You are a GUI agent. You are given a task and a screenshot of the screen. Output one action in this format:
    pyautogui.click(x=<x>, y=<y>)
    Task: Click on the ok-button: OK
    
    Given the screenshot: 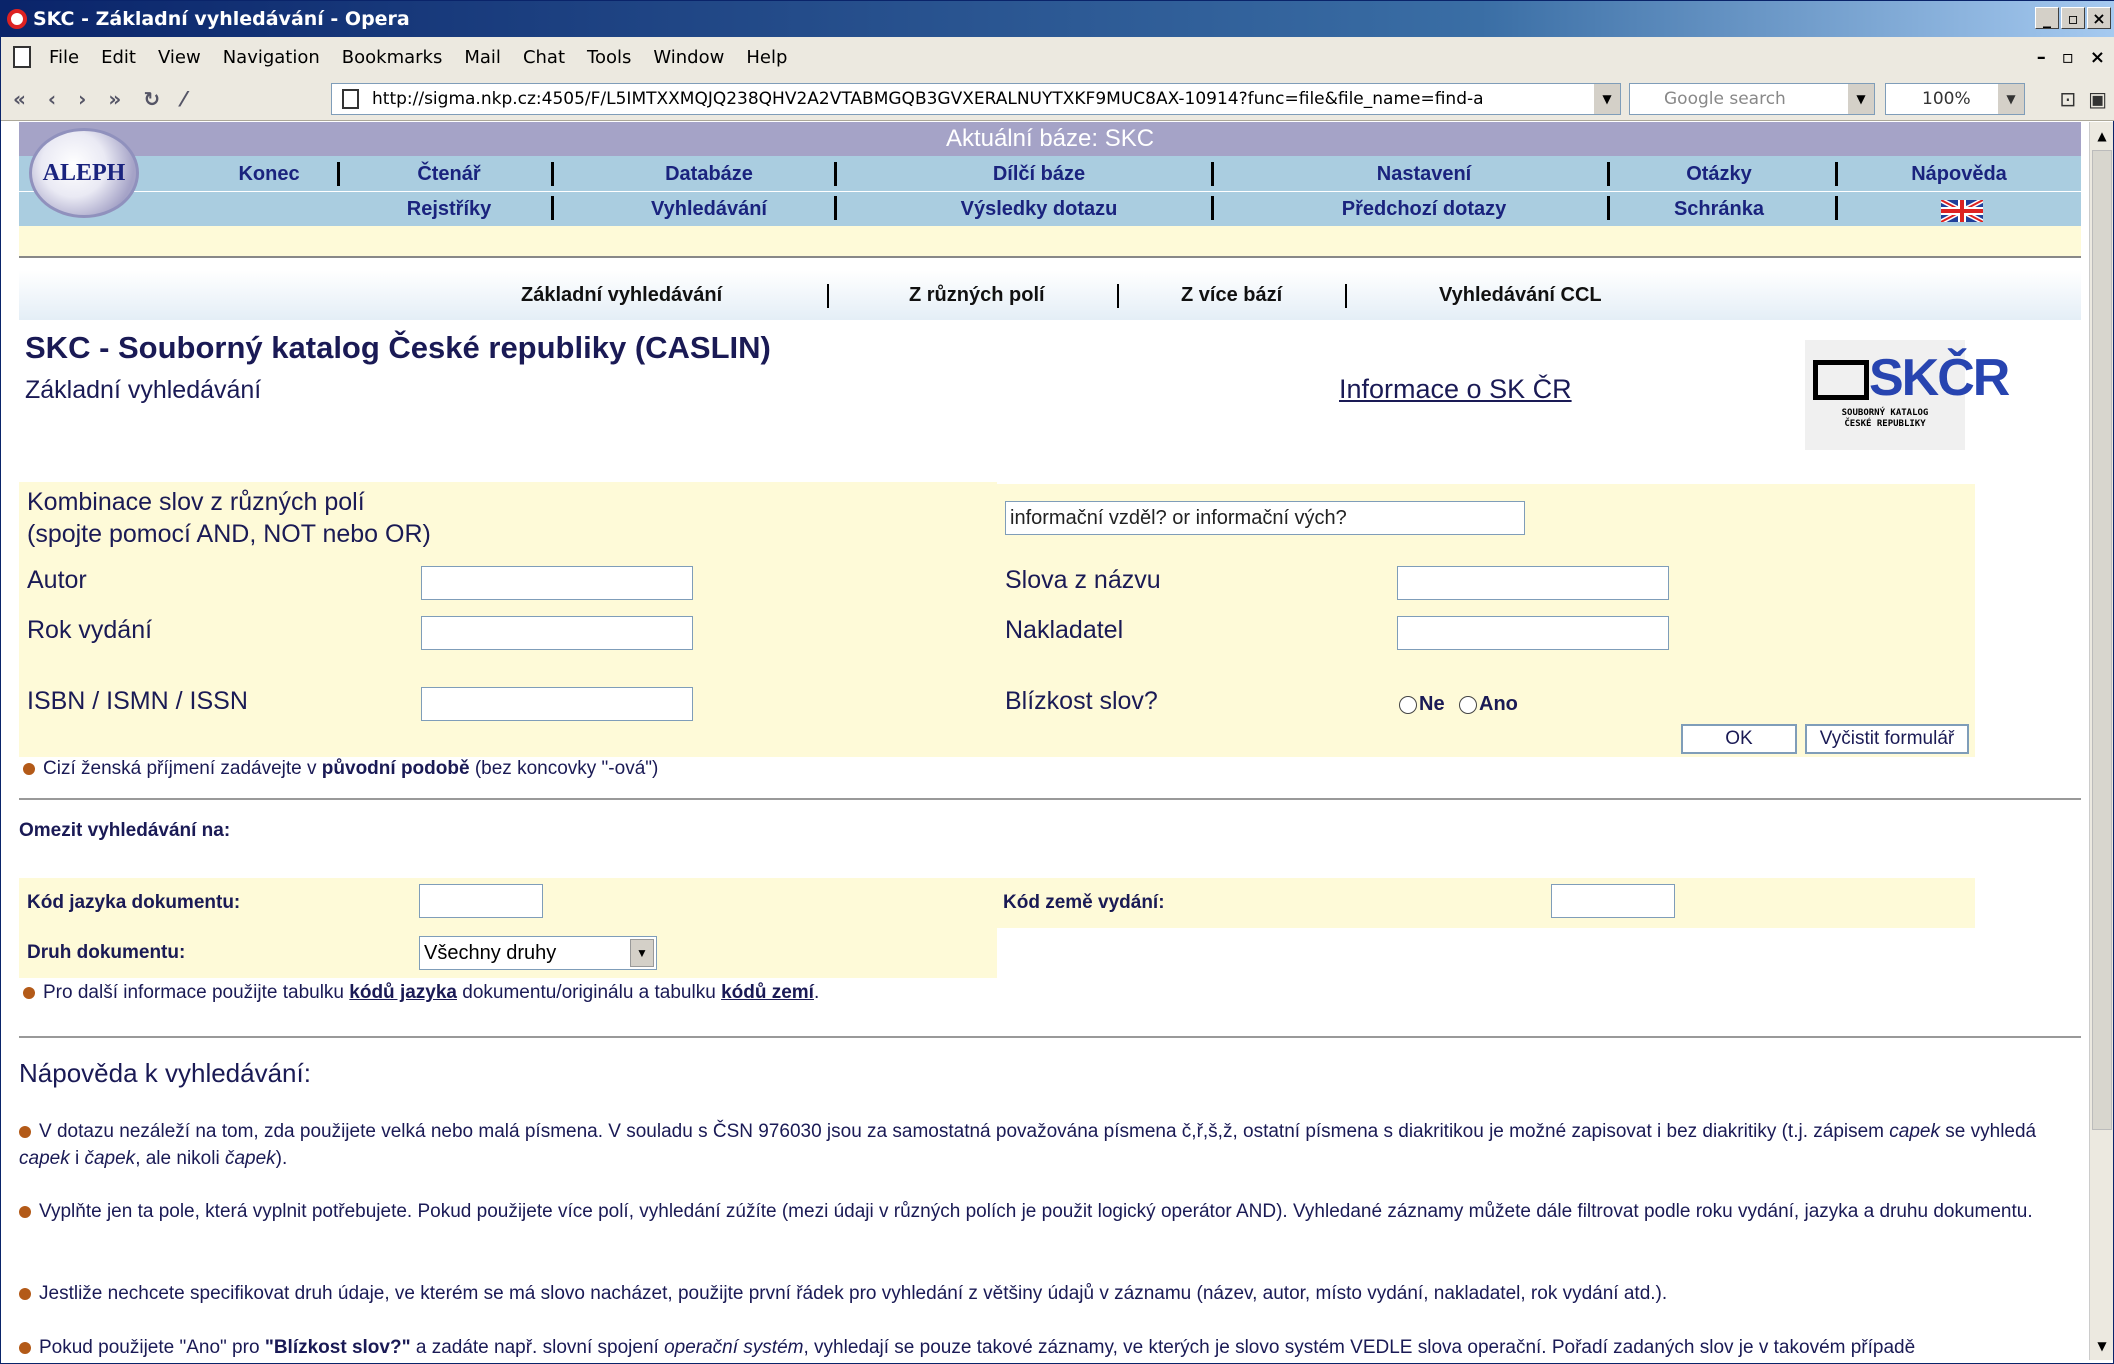 What is the action you would take?
    pyautogui.click(x=1739, y=739)
    